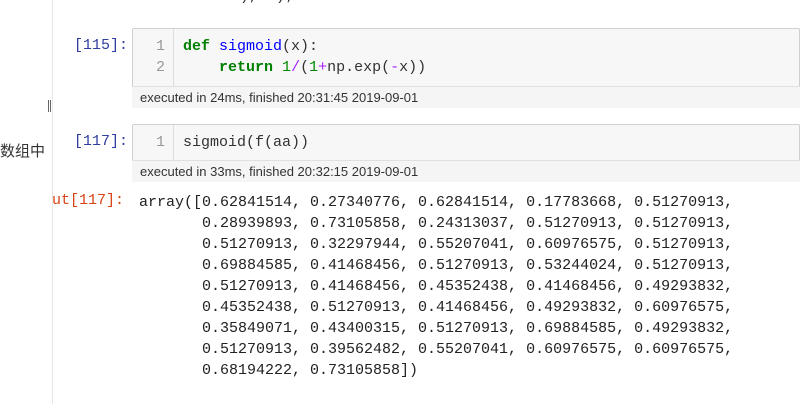 The width and height of the screenshot is (800, 404). I want to click on code-line: def sigmoid(x):, so click(250, 46).